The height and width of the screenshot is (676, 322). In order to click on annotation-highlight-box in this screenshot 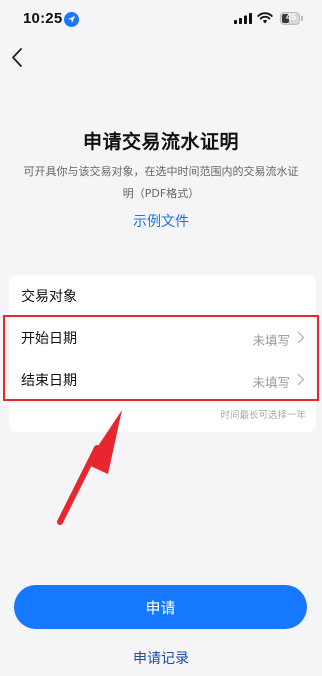, I will do `click(161, 358)`.